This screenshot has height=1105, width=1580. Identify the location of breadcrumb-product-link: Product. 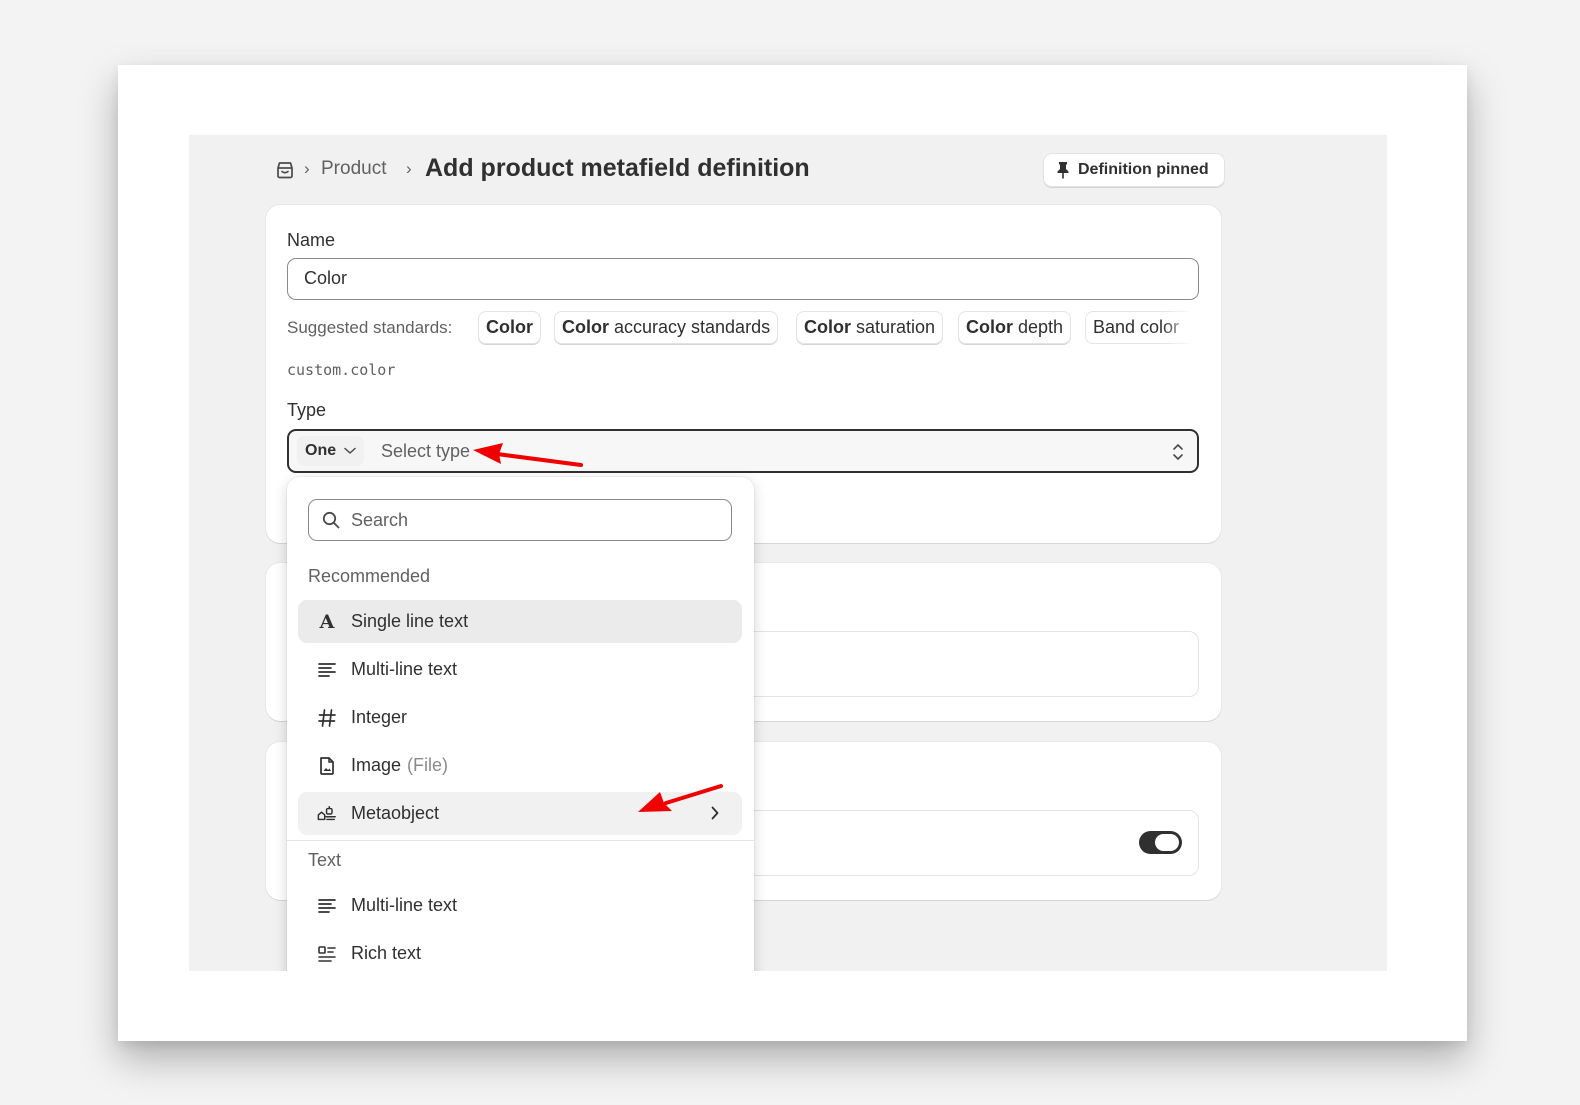
(353, 169).